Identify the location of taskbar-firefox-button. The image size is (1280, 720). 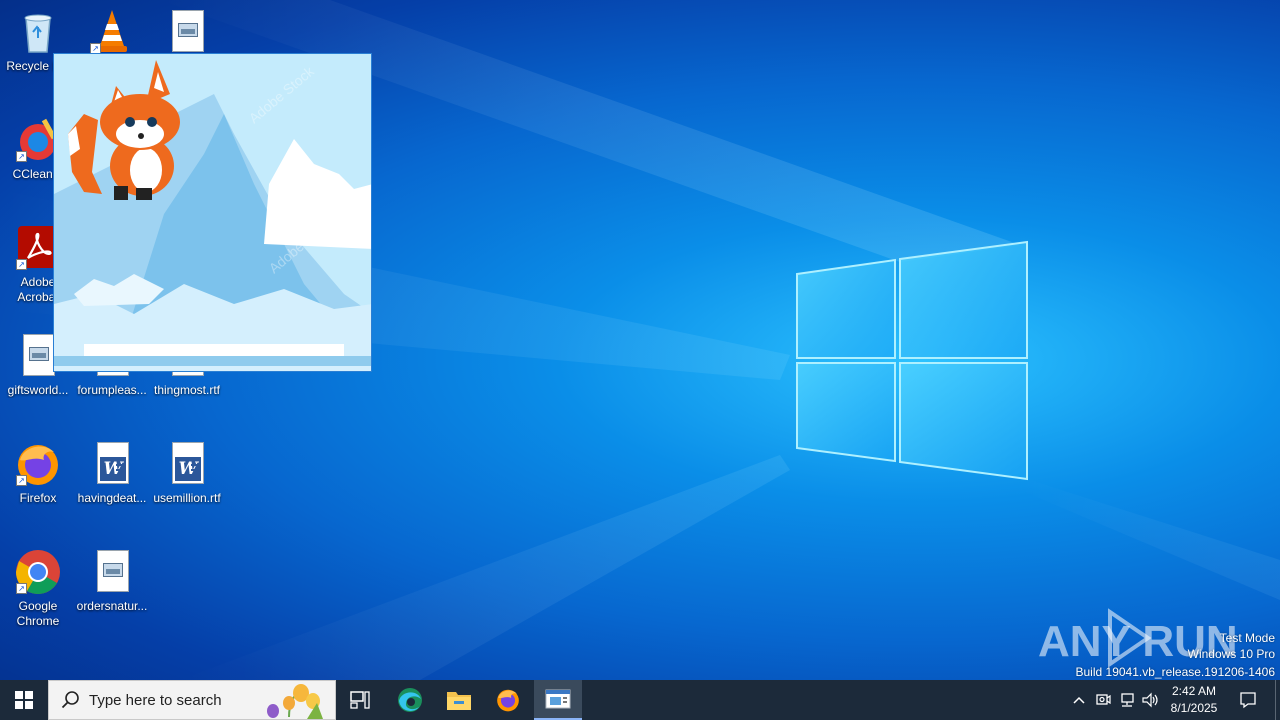
(508, 700).